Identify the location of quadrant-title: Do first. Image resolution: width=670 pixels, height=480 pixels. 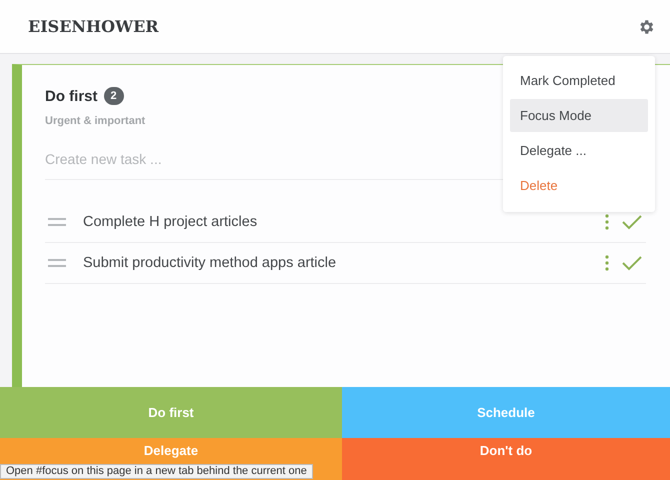
(71, 96).